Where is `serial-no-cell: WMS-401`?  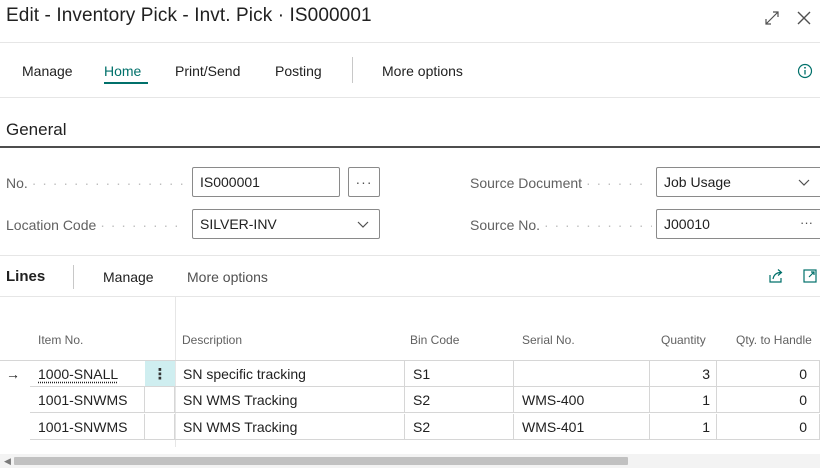
serial-no-cell: WMS-401 is located at coordinates (582, 427).